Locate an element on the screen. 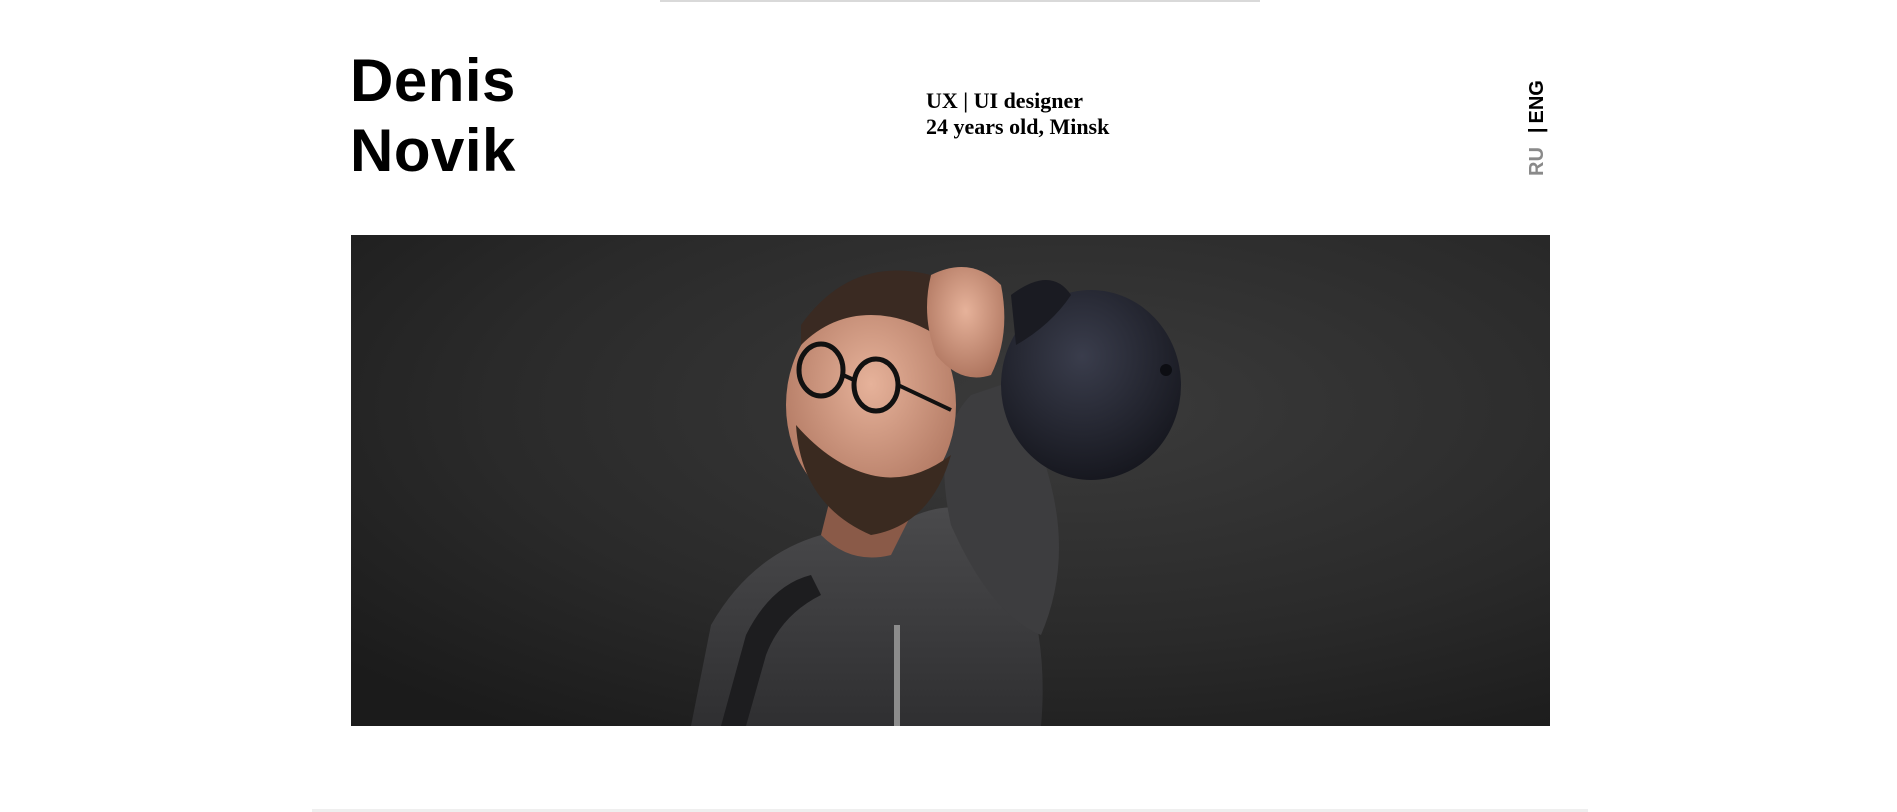 This screenshot has width=1897, height=812. profile-info: UX | UI designer 24 years old, Minsk is located at coordinates (1017, 114).